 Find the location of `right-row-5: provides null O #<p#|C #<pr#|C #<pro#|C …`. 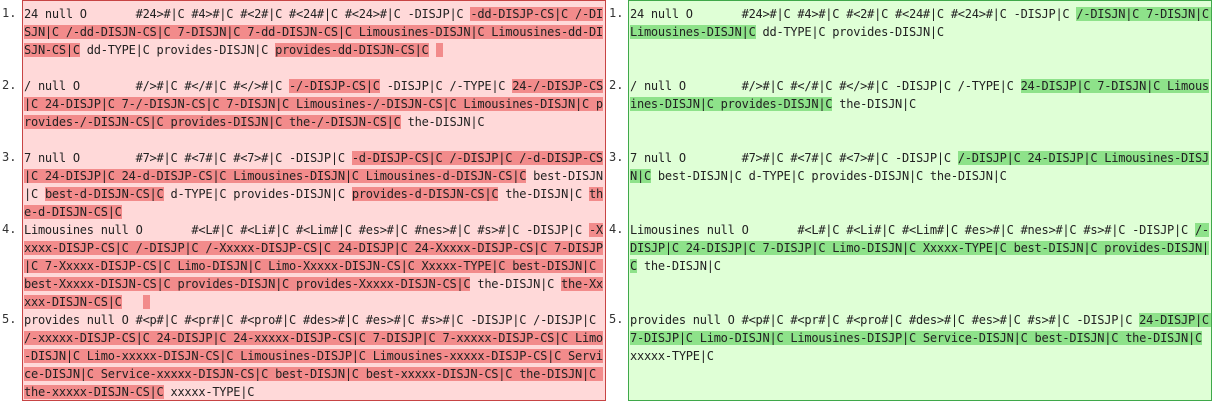

right-row-5: provides null O #<p#|C #<pr#|C #<pro#|C … is located at coordinates (920, 338).